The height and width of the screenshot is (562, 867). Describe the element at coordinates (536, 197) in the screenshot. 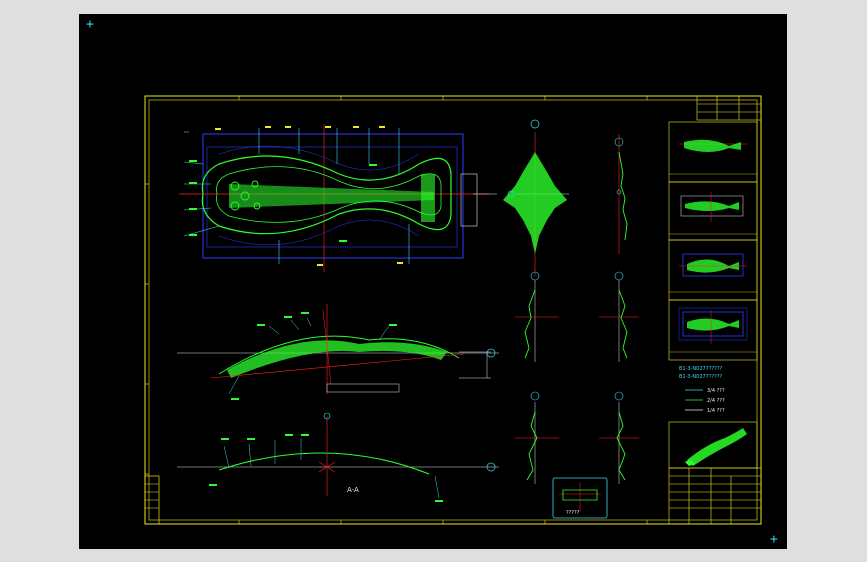

I see `end-section-view` at that location.